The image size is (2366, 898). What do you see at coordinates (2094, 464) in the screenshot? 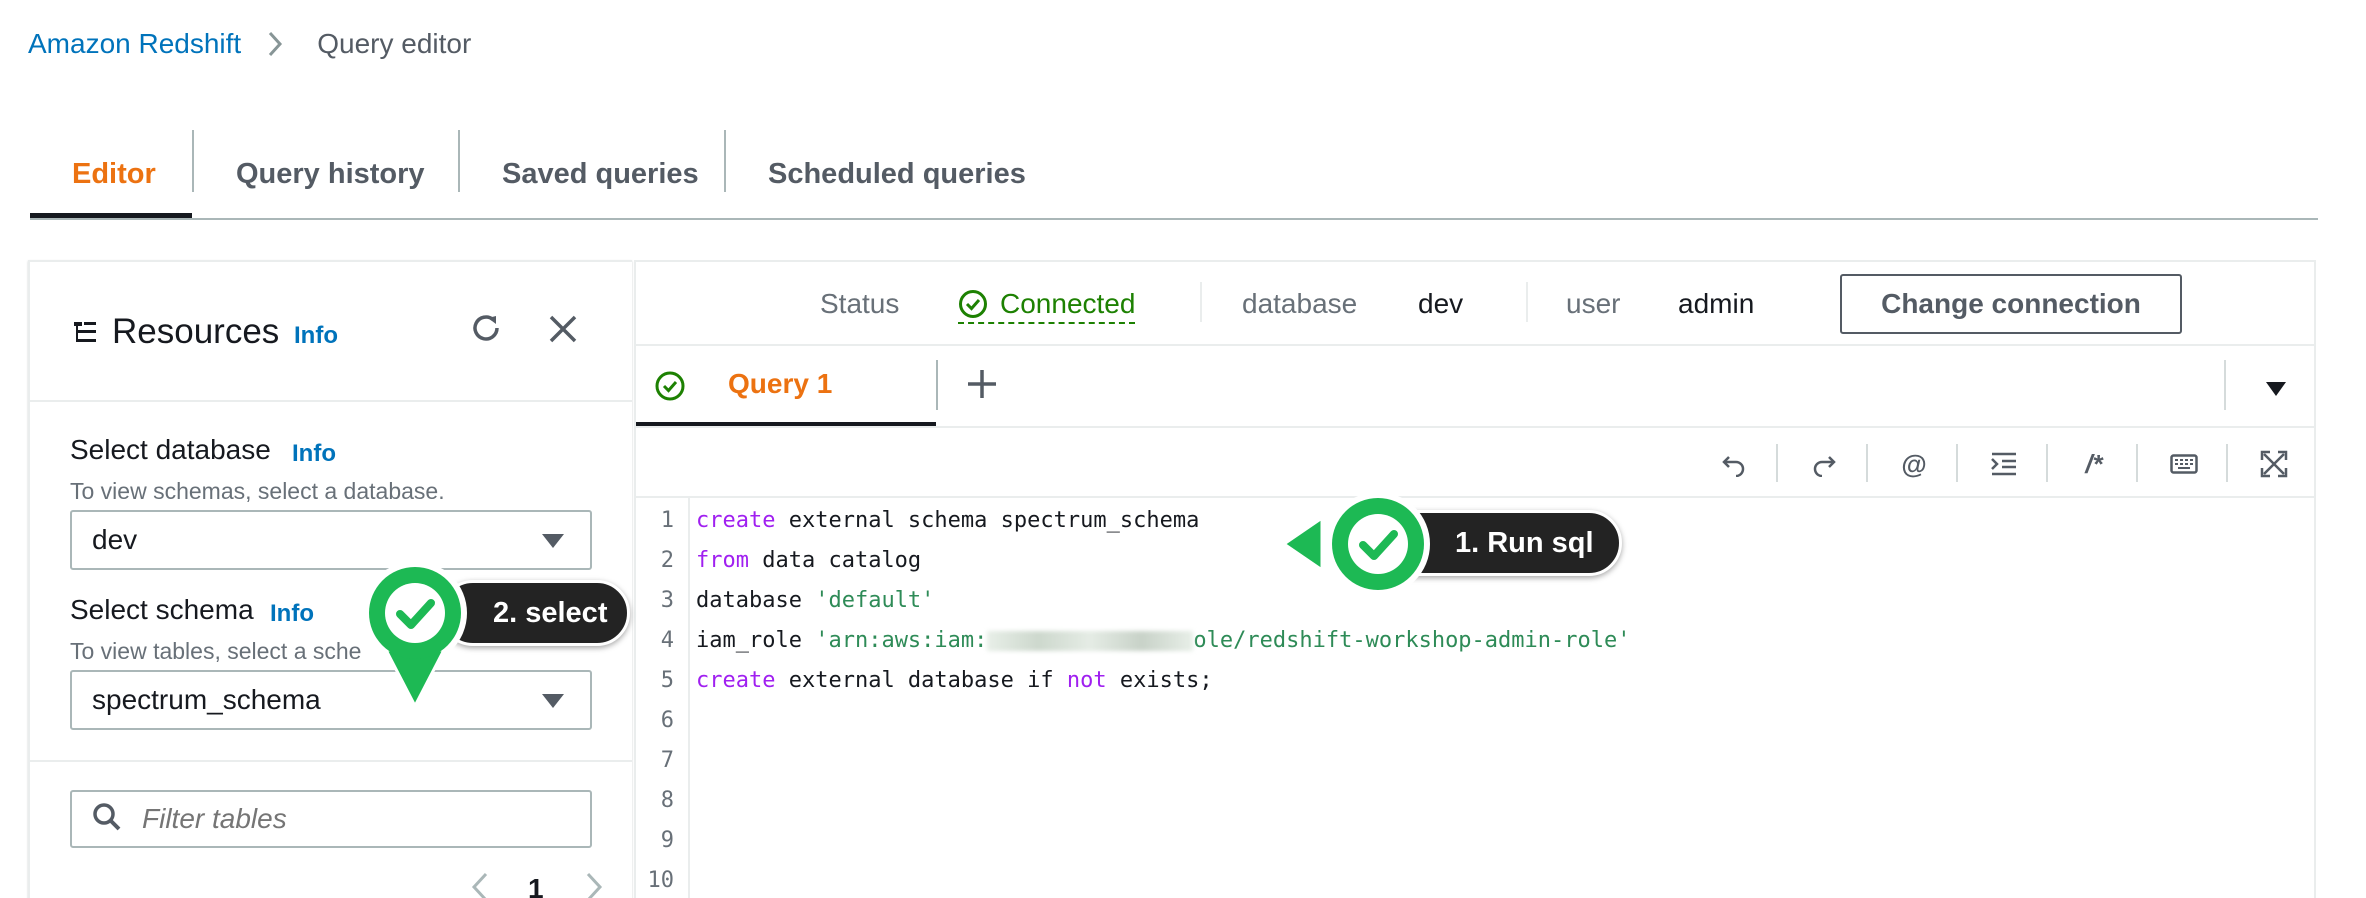
I see `comment-button: /*` at bounding box center [2094, 464].